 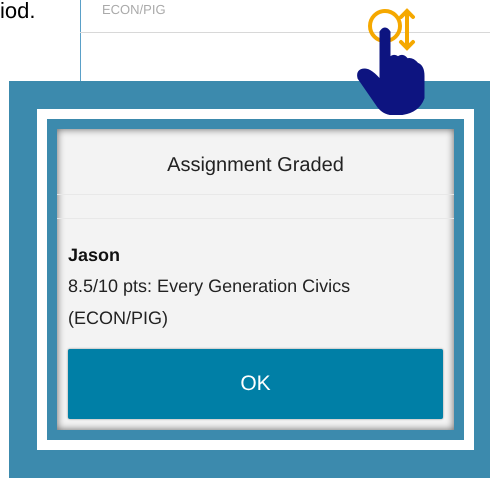 I want to click on cut-text: iod., so click(x=18, y=11).